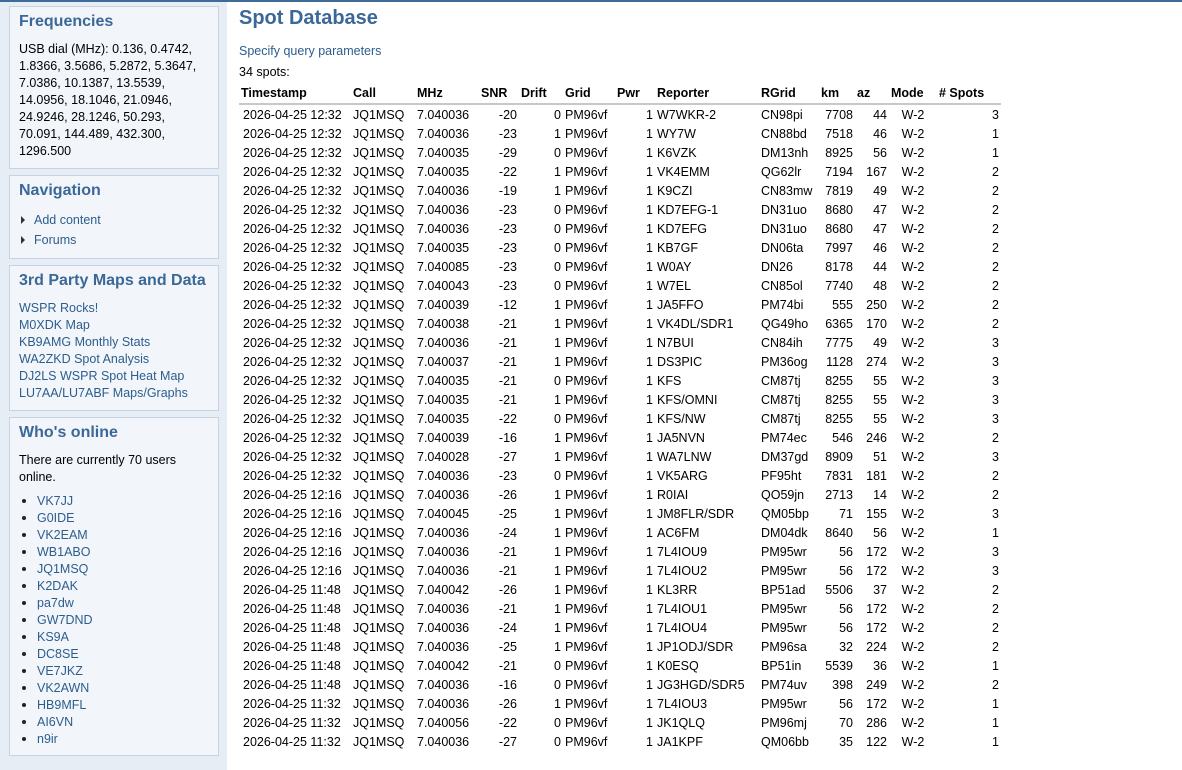 The width and height of the screenshot is (1182, 770). Describe the element at coordinates (114, 342) in the screenshot. I see `link-kb9amg-stats: KB9AMG Monthly Stats` at that location.